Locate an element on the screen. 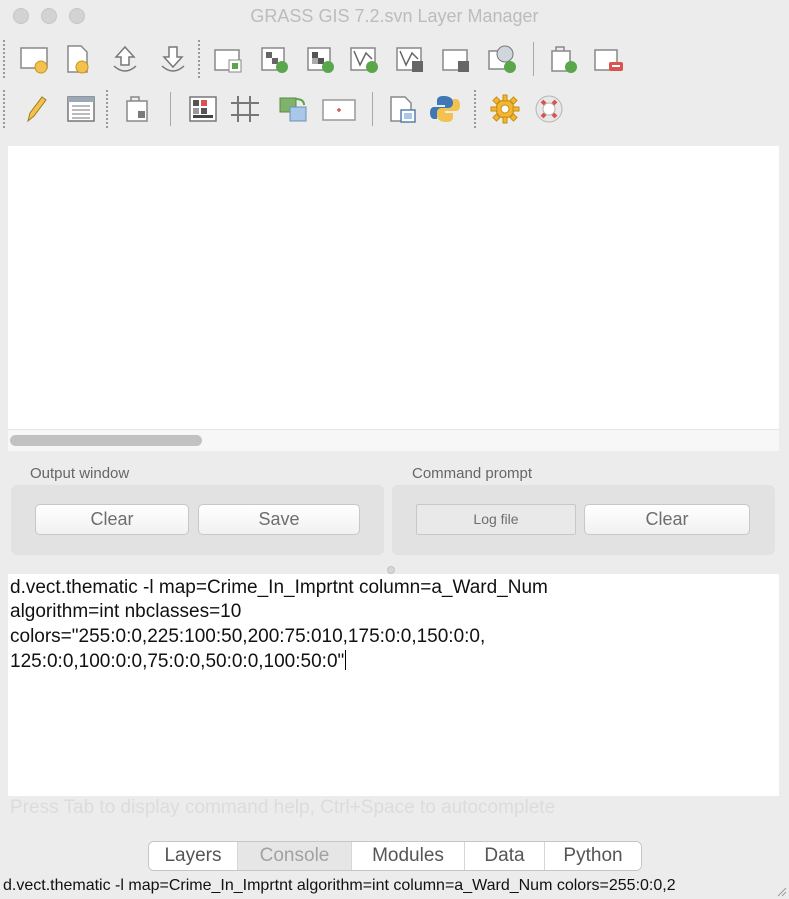 Image resolution: width=789 pixels, height=899 pixels. cartographic-composer-icon is located at coordinates (403, 109).